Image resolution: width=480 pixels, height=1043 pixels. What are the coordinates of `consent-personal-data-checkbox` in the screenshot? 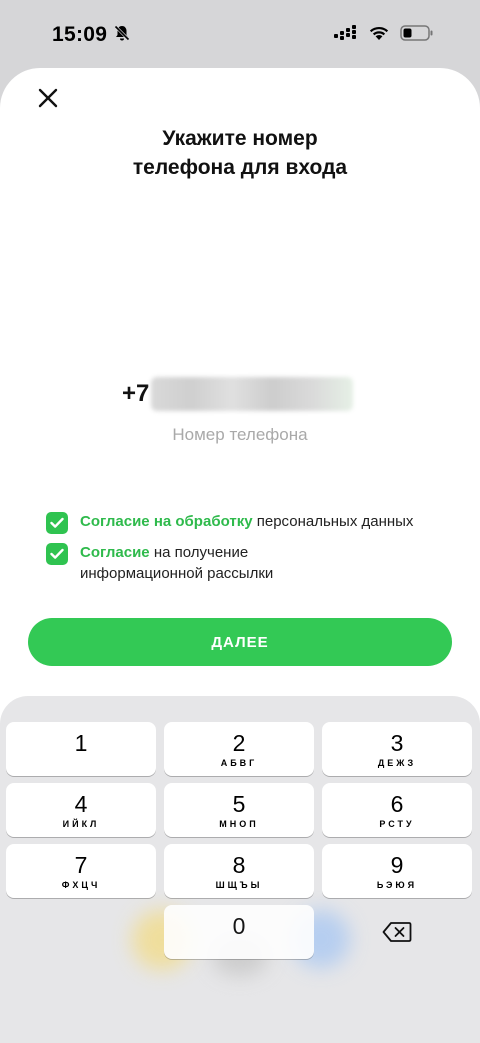 It's located at (57, 523).